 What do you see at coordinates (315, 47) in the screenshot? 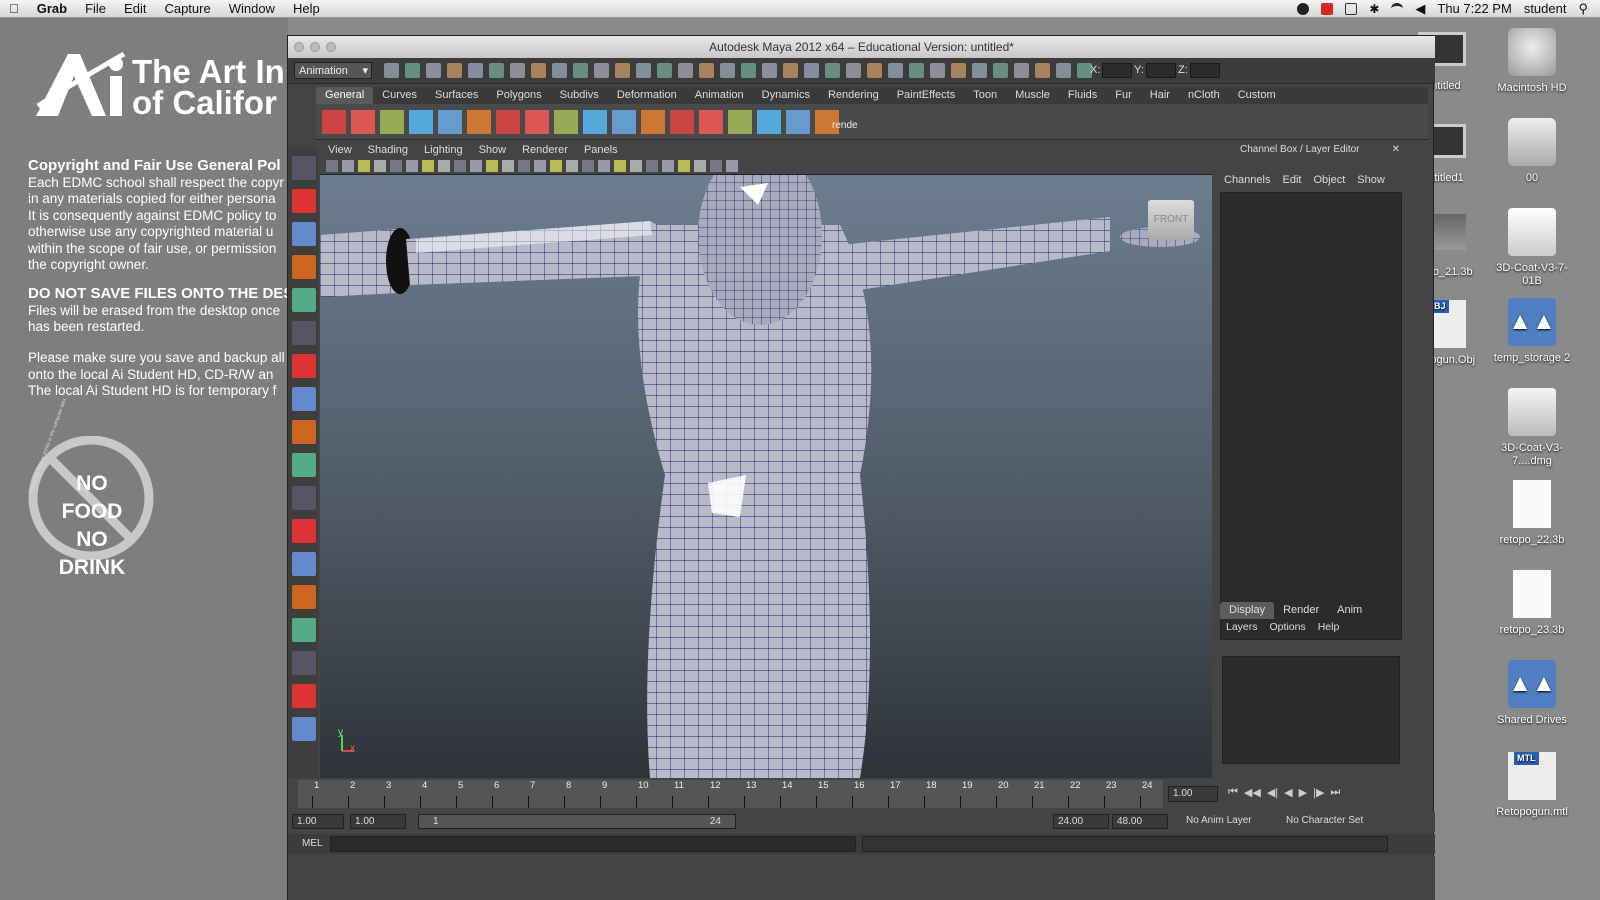
I see `minimize-button` at bounding box center [315, 47].